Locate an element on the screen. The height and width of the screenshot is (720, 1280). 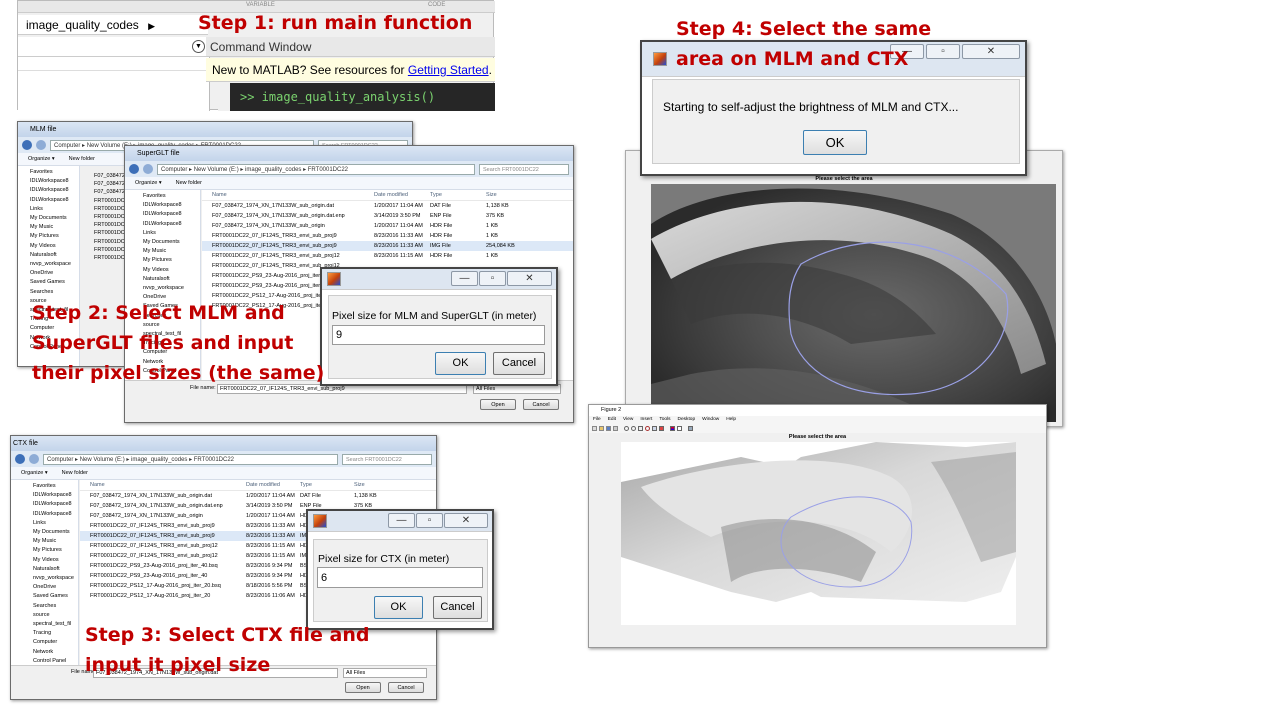
print-icon is located at coordinates (615, 428).